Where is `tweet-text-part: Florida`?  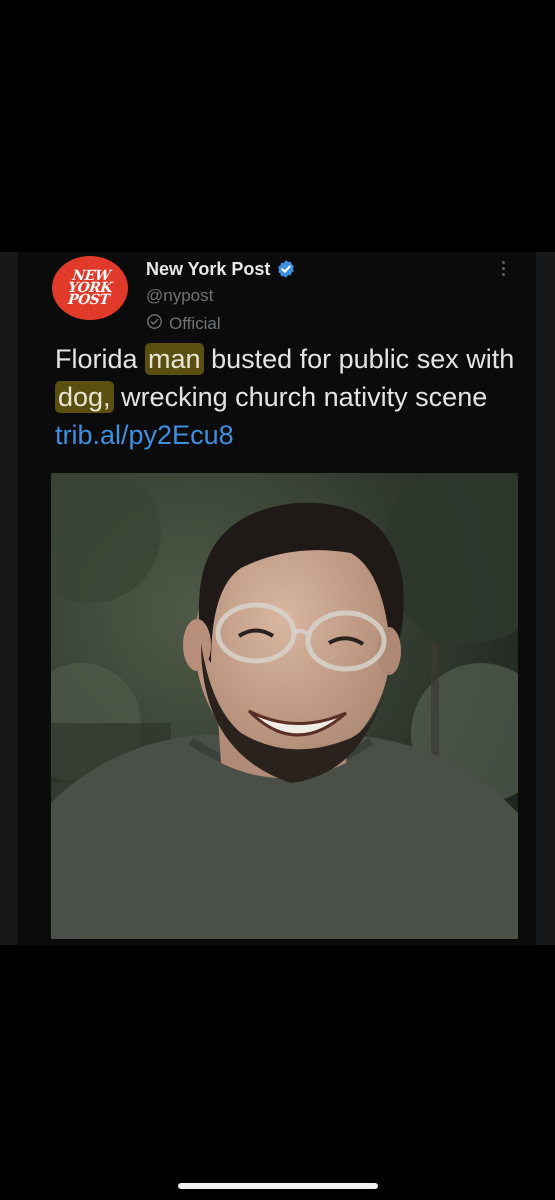 tweet-text-part: Florida is located at coordinates (100, 359).